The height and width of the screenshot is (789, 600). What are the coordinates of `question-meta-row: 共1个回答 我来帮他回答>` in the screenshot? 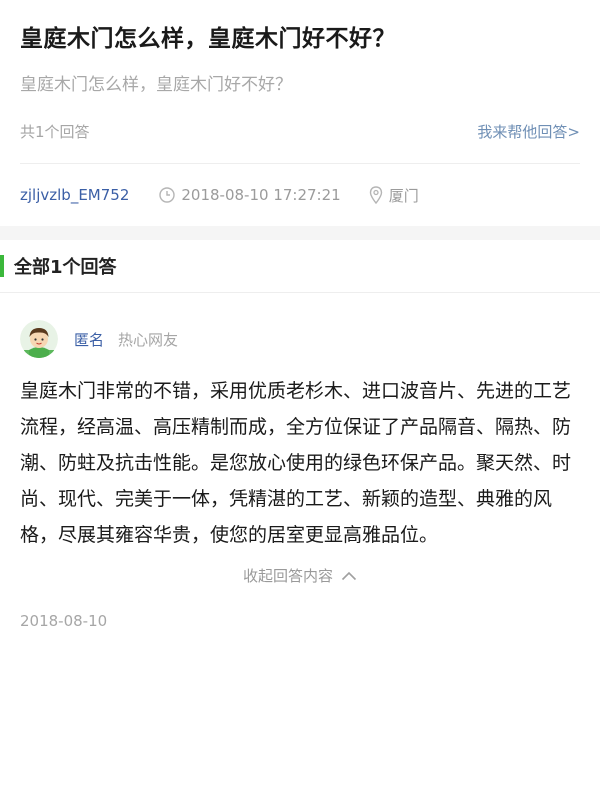 It's located at (300, 131).